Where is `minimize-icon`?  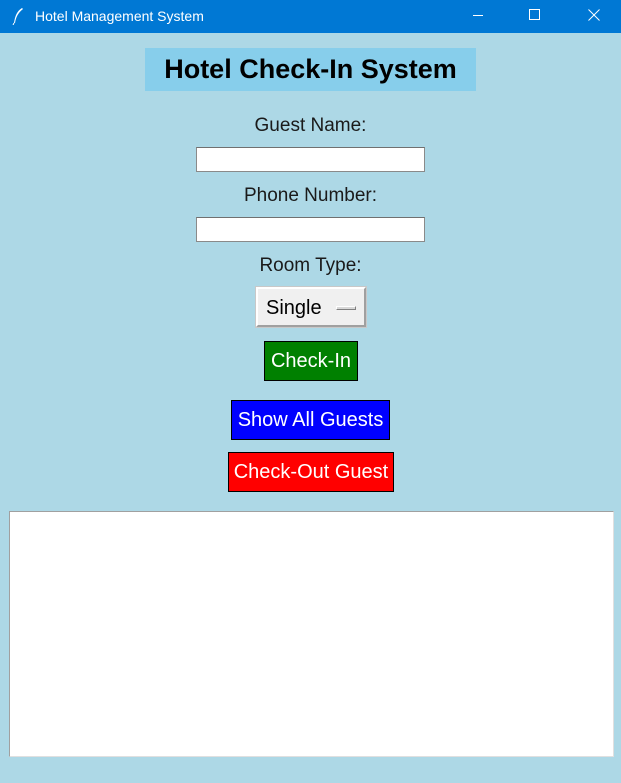
minimize-icon is located at coordinates (478, 17).